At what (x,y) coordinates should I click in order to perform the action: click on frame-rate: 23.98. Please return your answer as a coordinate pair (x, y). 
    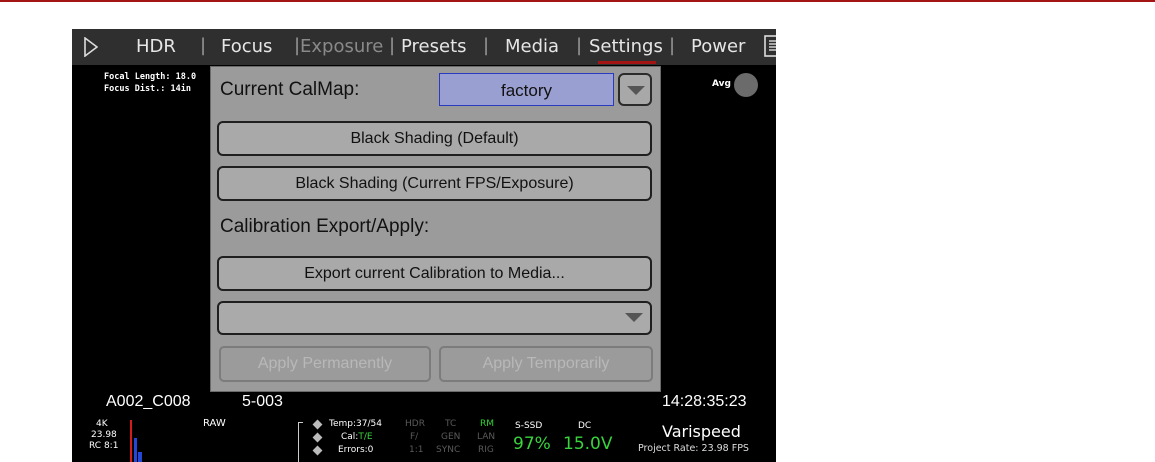
    Looking at the image, I should click on (104, 435).